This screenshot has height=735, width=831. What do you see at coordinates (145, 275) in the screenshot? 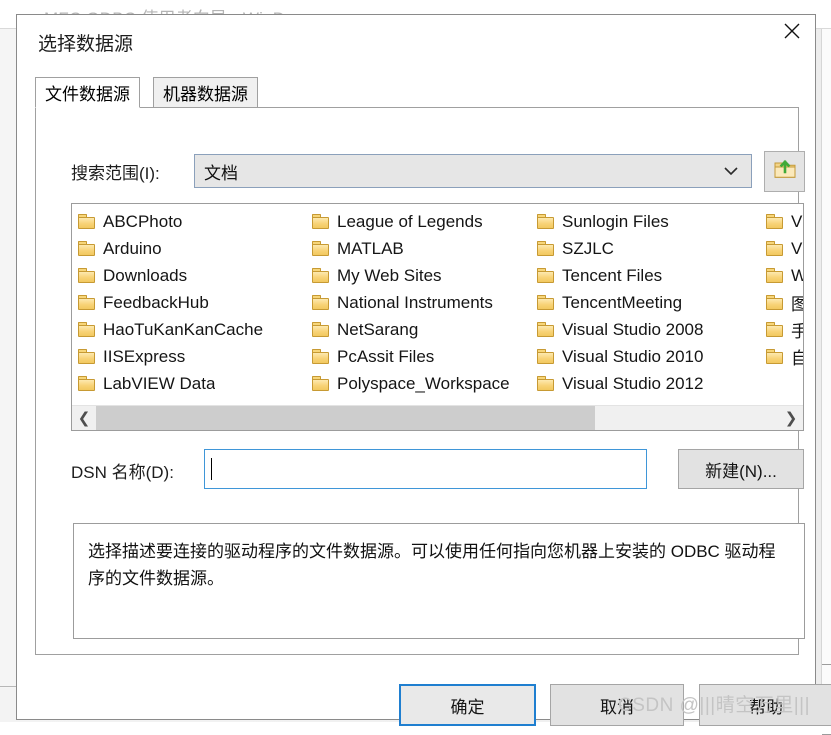
I see `list-item-label: Downloads` at bounding box center [145, 275].